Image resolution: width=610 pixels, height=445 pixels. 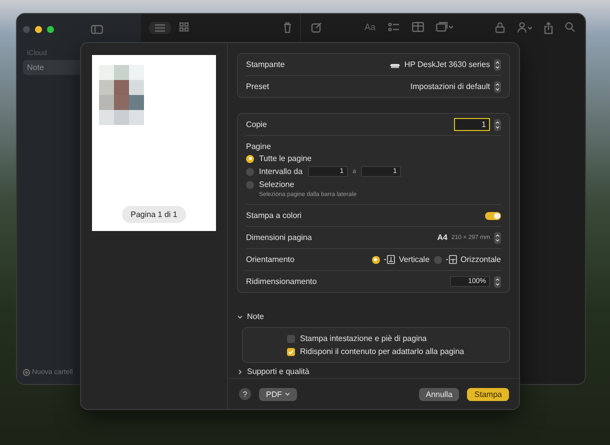 I want to click on checkbox-label: Stampa intestazione e piè di pagina, so click(x=363, y=338).